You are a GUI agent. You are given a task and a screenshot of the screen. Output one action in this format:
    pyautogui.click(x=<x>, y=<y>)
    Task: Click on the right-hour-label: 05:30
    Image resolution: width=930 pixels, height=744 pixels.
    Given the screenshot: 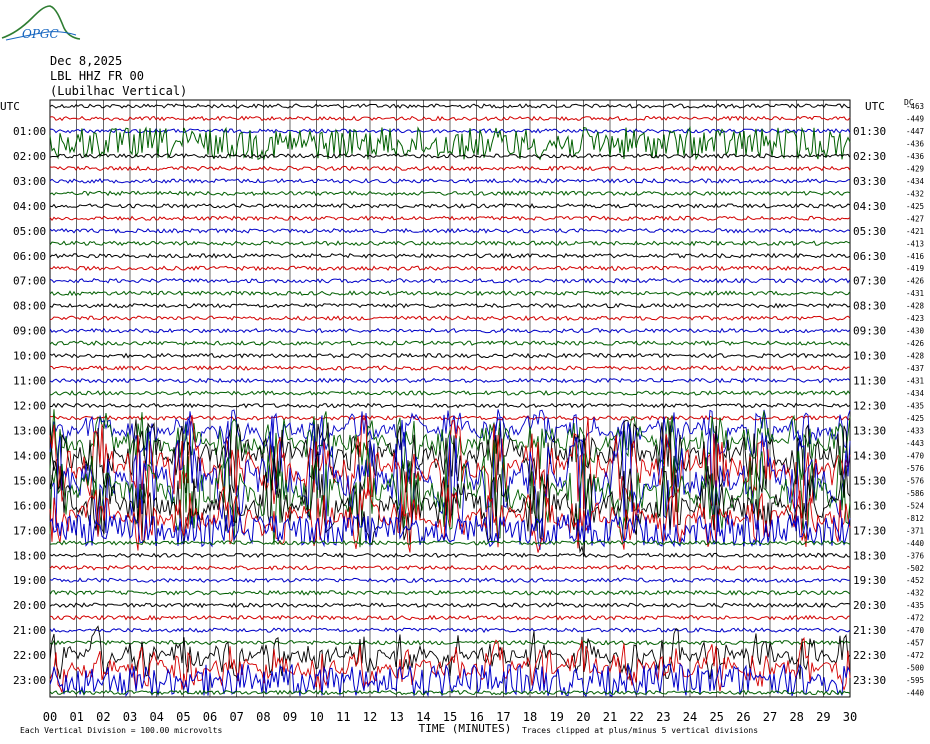 What is the action you would take?
    pyautogui.click(x=869, y=231)
    